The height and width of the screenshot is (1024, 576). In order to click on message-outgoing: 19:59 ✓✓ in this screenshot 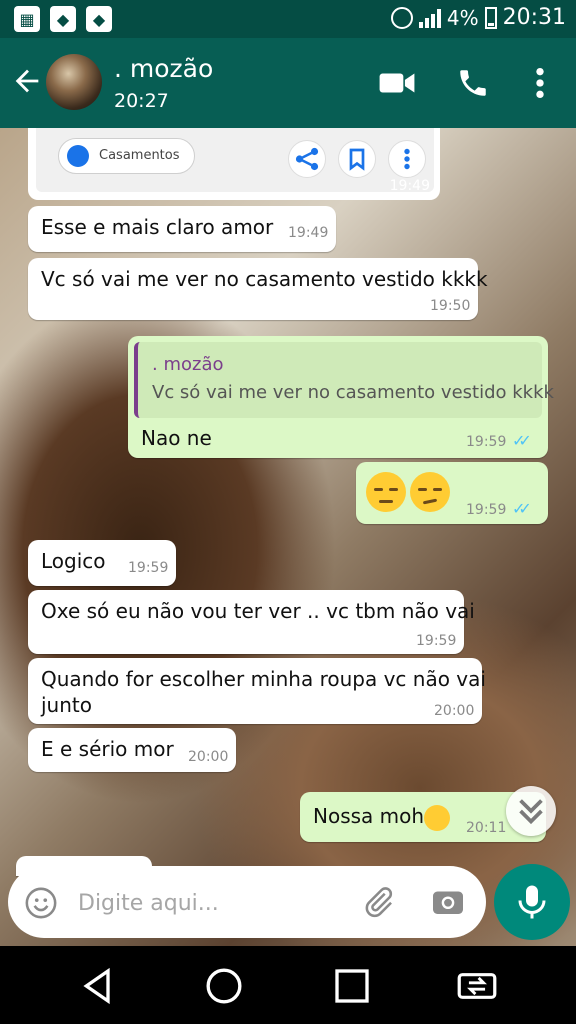, I will do `click(452, 493)`.